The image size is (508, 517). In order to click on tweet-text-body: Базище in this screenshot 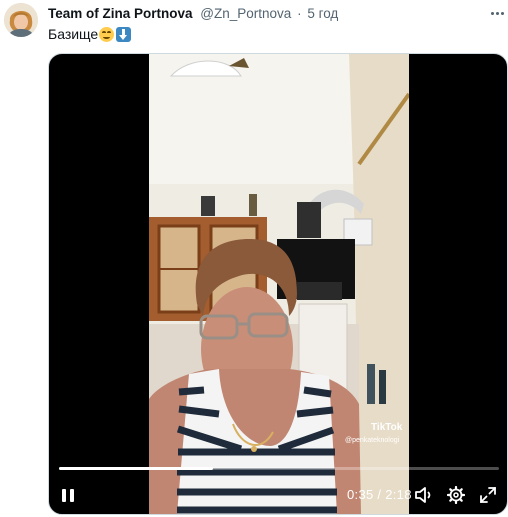, I will do `click(73, 34)`.